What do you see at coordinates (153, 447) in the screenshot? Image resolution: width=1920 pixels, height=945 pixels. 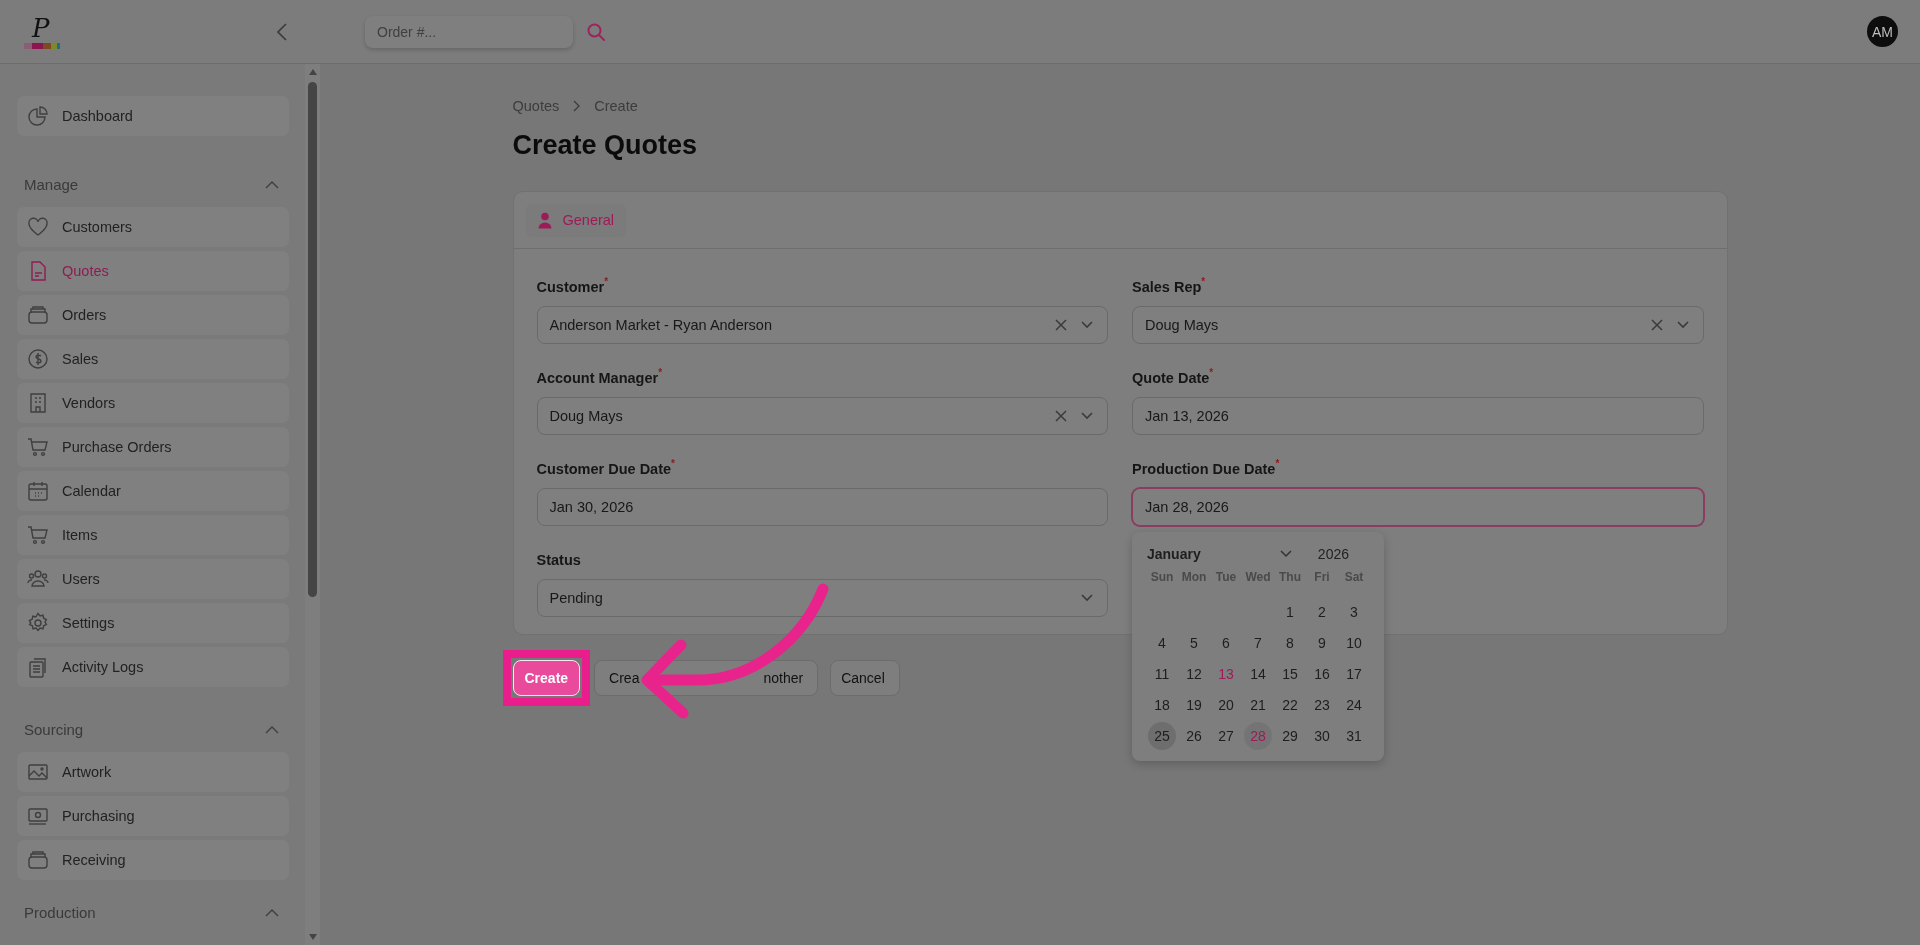 I see `sidebar-item: Purchase Orders` at bounding box center [153, 447].